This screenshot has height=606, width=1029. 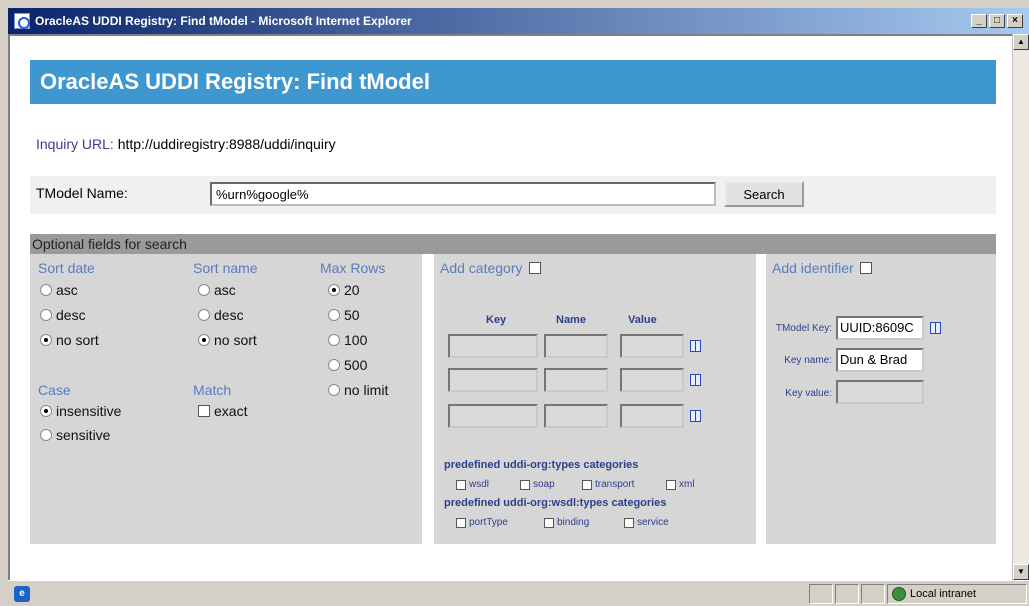 What do you see at coordinates (957, 593) in the screenshot?
I see `security-zone: Local intranet` at bounding box center [957, 593].